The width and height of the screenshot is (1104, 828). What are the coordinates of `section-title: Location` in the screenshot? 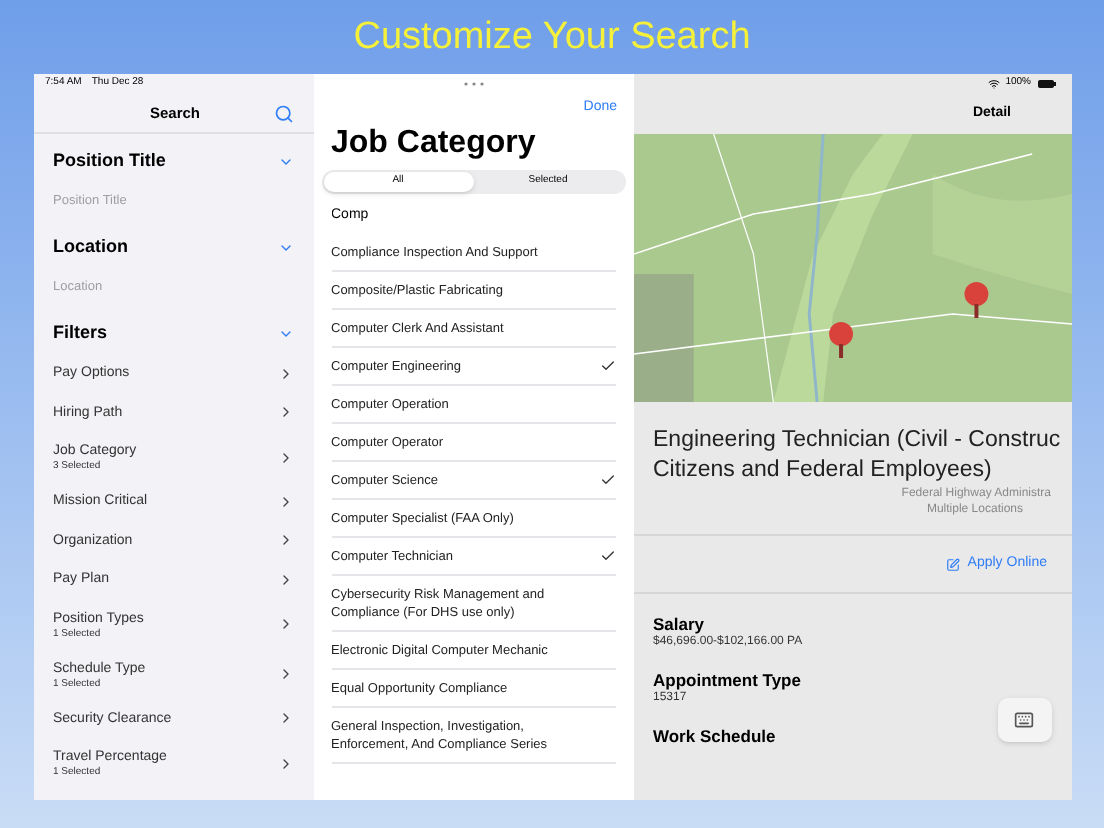 It's located at (90, 247).